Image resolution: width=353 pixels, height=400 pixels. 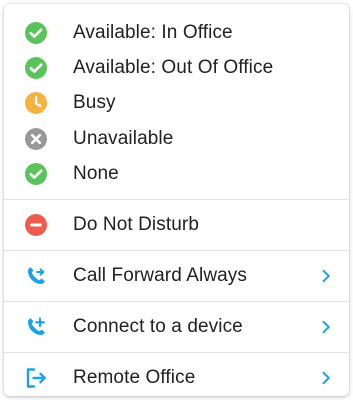 I want to click on call-forward-always-item: Call Forward Always, so click(x=176, y=276).